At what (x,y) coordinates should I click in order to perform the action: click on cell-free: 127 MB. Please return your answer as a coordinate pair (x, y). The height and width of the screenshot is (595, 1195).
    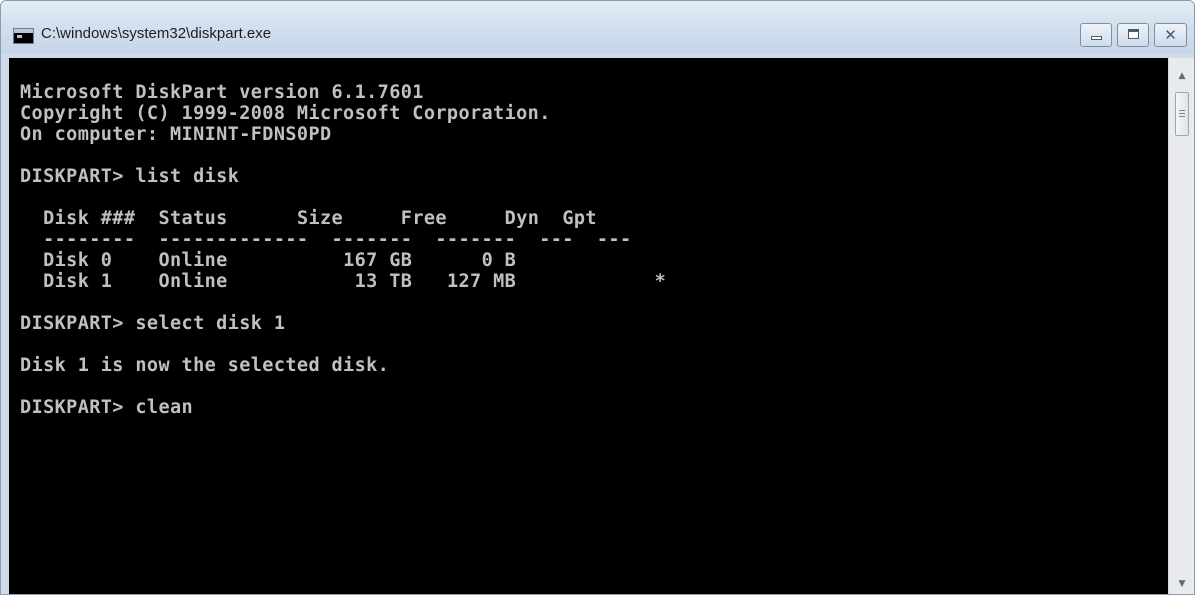
    Looking at the image, I should click on (481, 281).